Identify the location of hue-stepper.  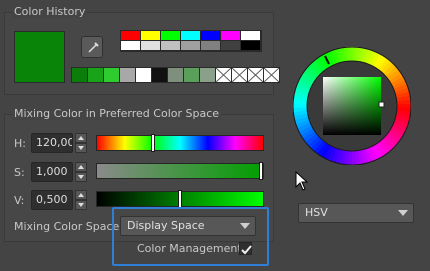
(81, 143).